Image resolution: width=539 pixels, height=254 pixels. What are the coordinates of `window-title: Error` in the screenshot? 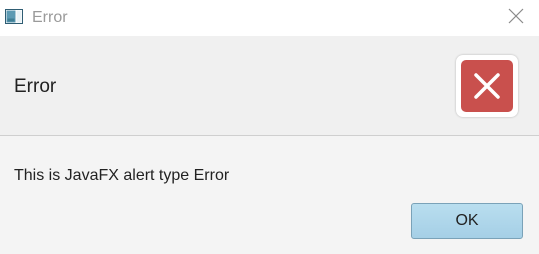 It's located at (50, 17).